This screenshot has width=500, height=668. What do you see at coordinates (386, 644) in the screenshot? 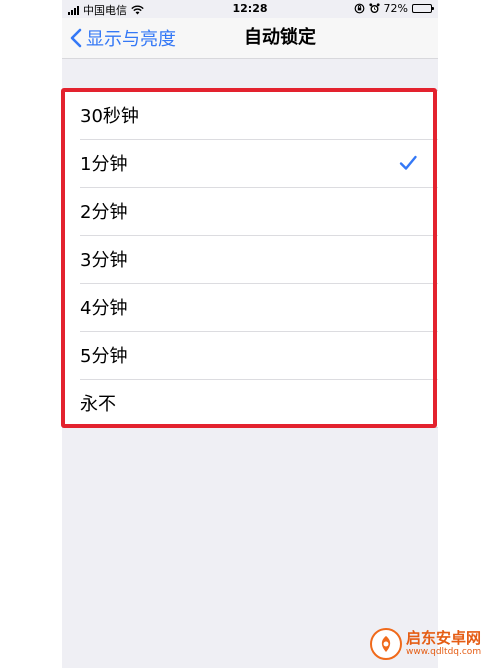
I see `watermark-logo-icon` at bounding box center [386, 644].